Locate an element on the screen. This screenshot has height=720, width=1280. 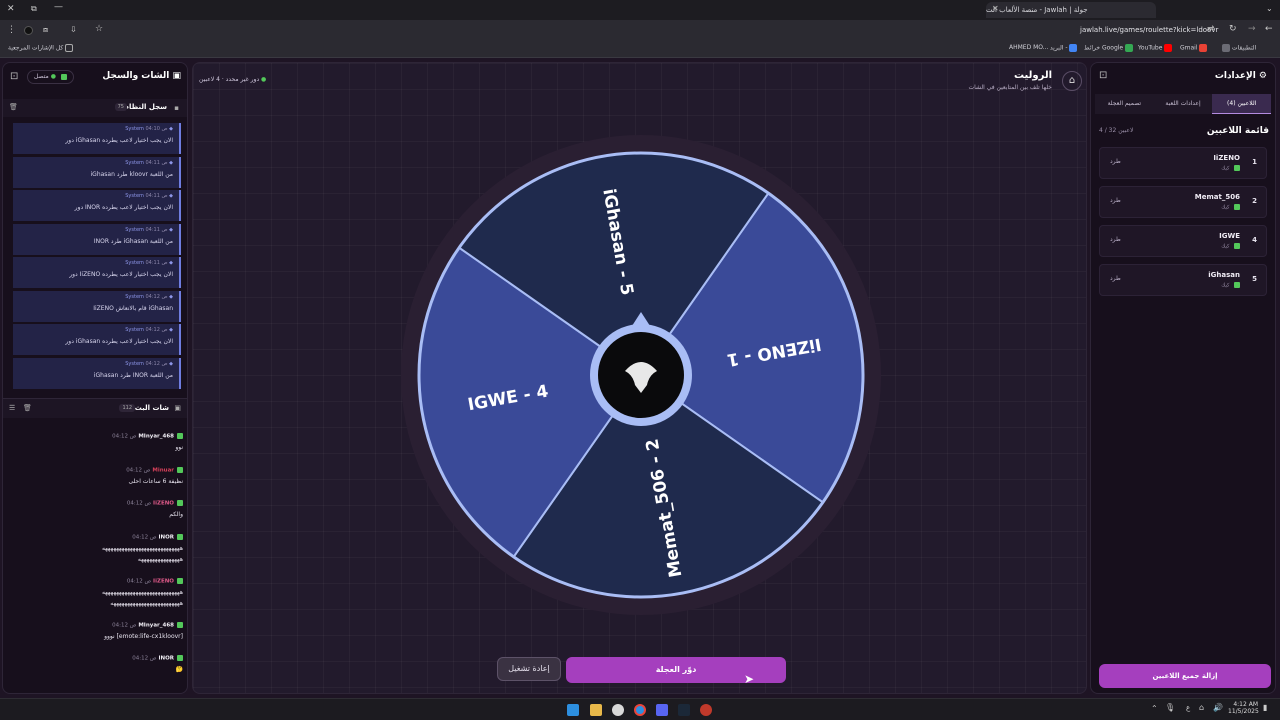
forward-icon: → is located at coordinates (1252, 29).